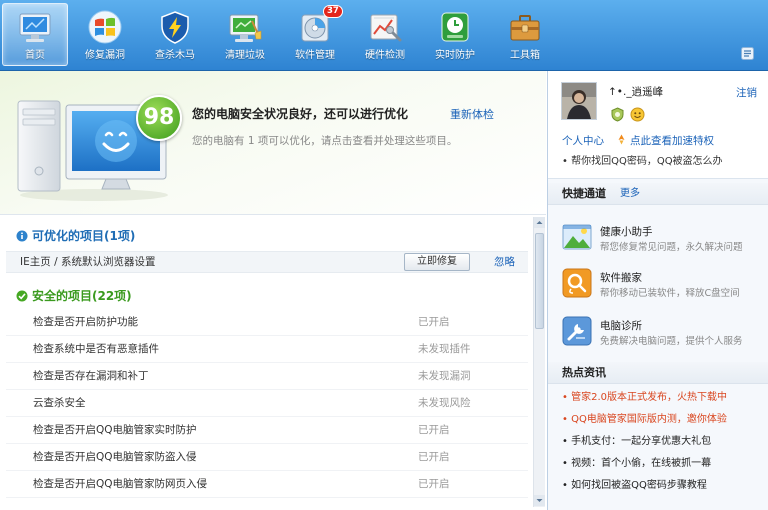 This screenshot has width=768, height=510. Describe the element at coordinates (630, 194) in the screenshot. I see `quick-access-more-link: 更多` at that location.